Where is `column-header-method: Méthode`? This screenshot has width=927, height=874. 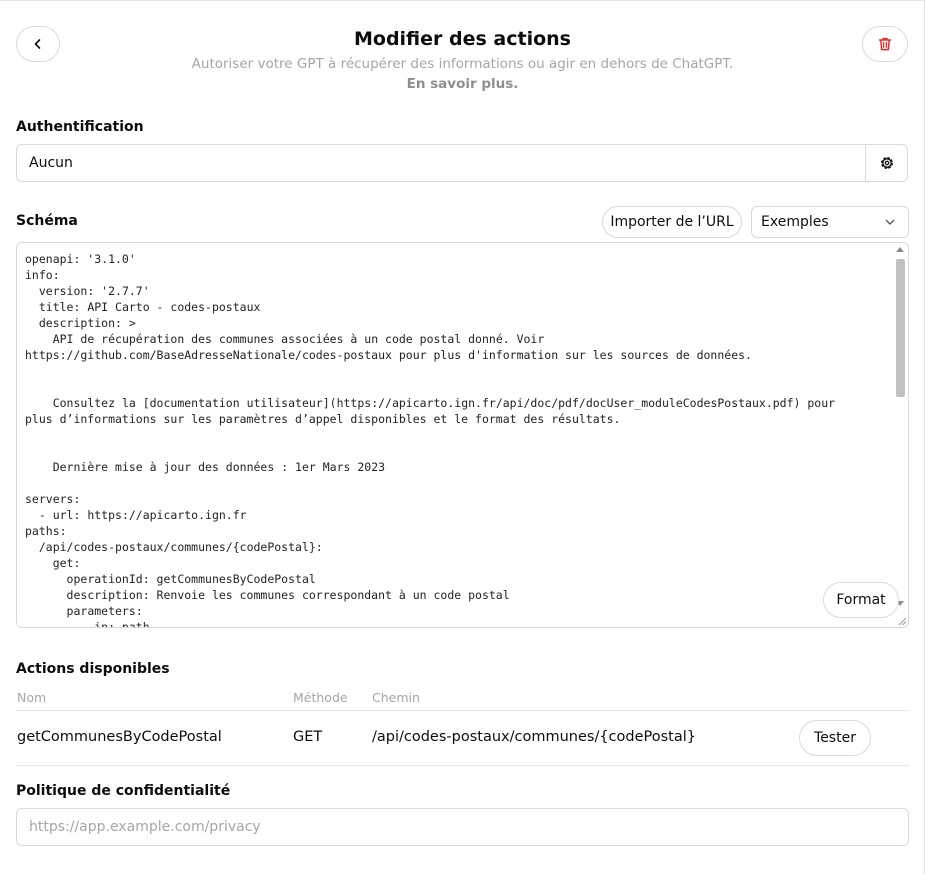 column-header-method: Méthode is located at coordinates (320, 697).